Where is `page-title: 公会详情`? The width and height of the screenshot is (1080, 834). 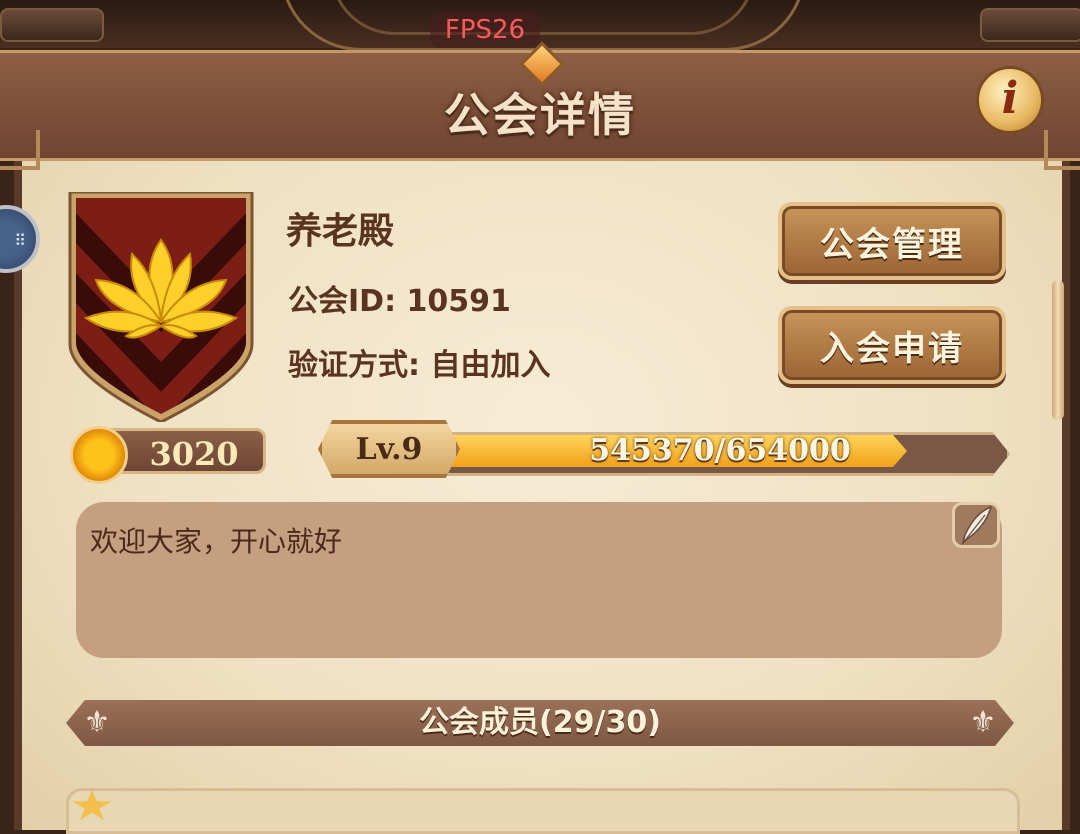 page-title: 公会详情 is located at coordinates (540, 115).